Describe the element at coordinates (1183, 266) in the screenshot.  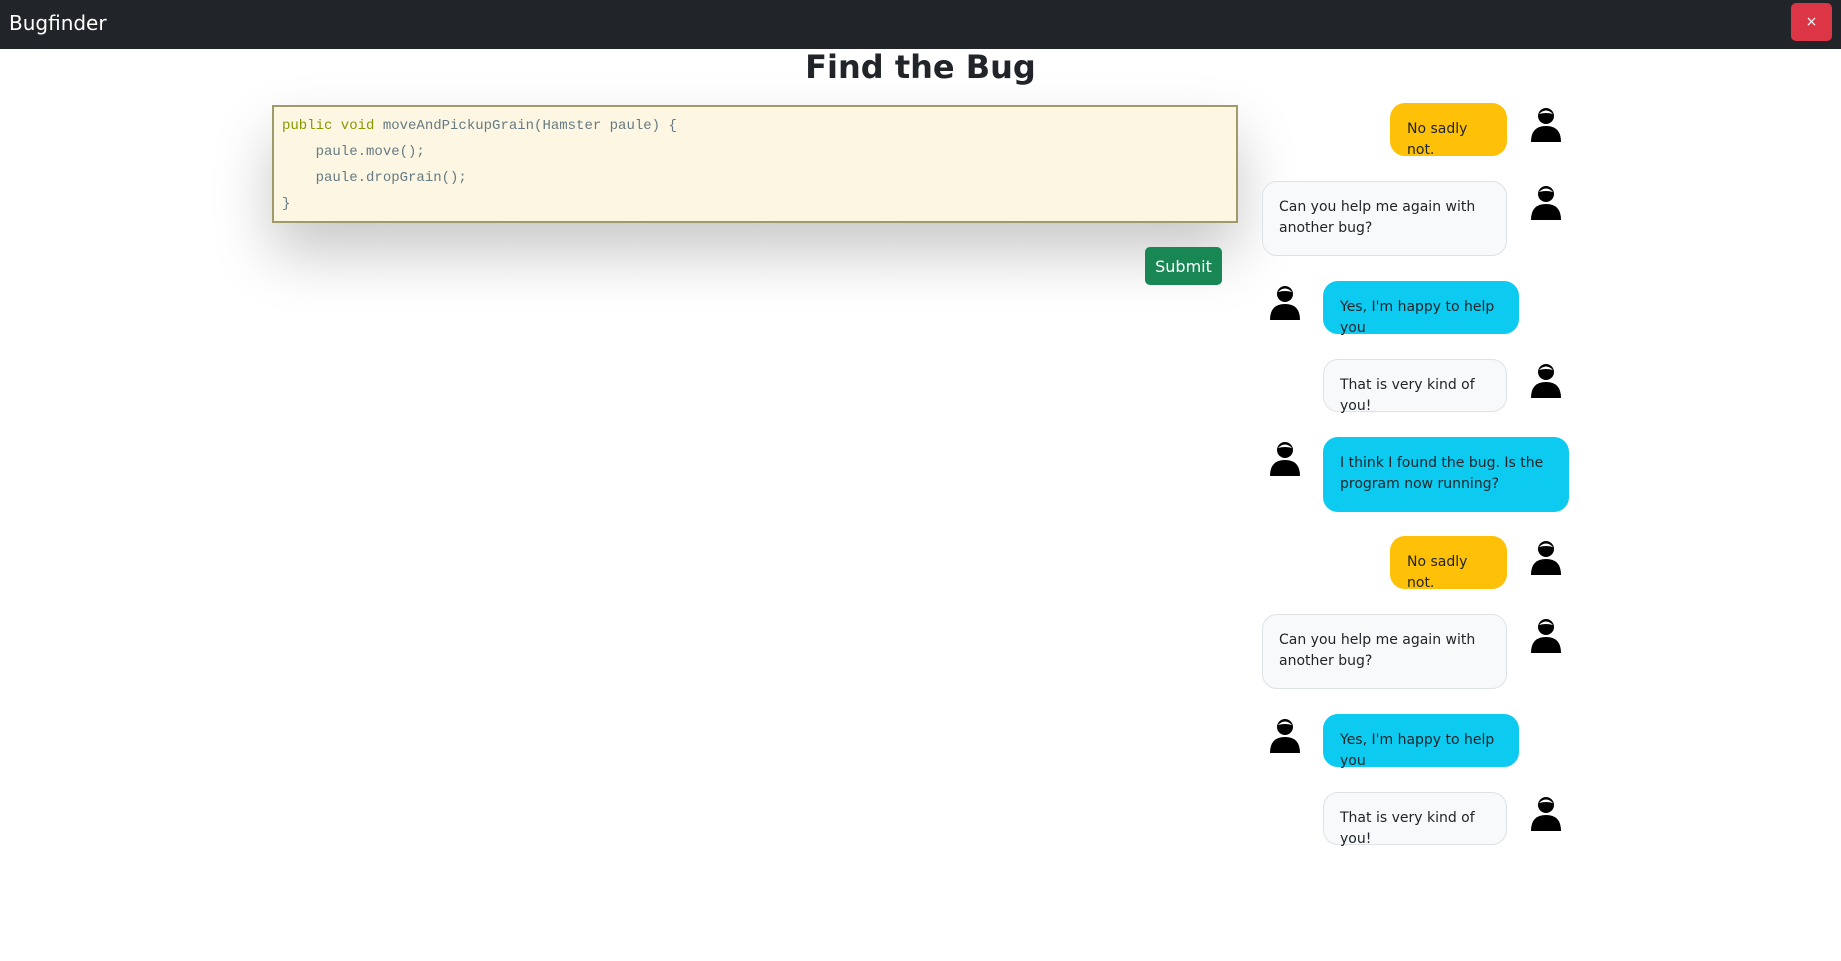
I see `submit-button: Submit` at that location.